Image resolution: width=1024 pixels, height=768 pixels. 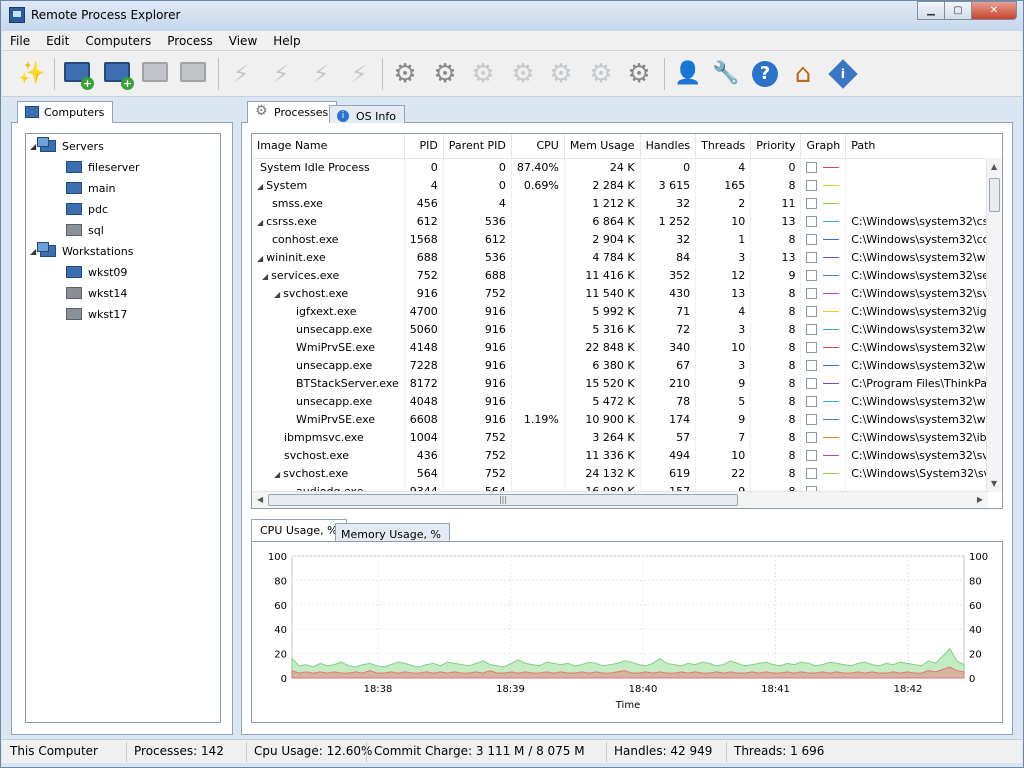 What do you see at coordinates (923, 146) in the screenshot?
I see `col-path: Path` at bounding box center [923, 146].